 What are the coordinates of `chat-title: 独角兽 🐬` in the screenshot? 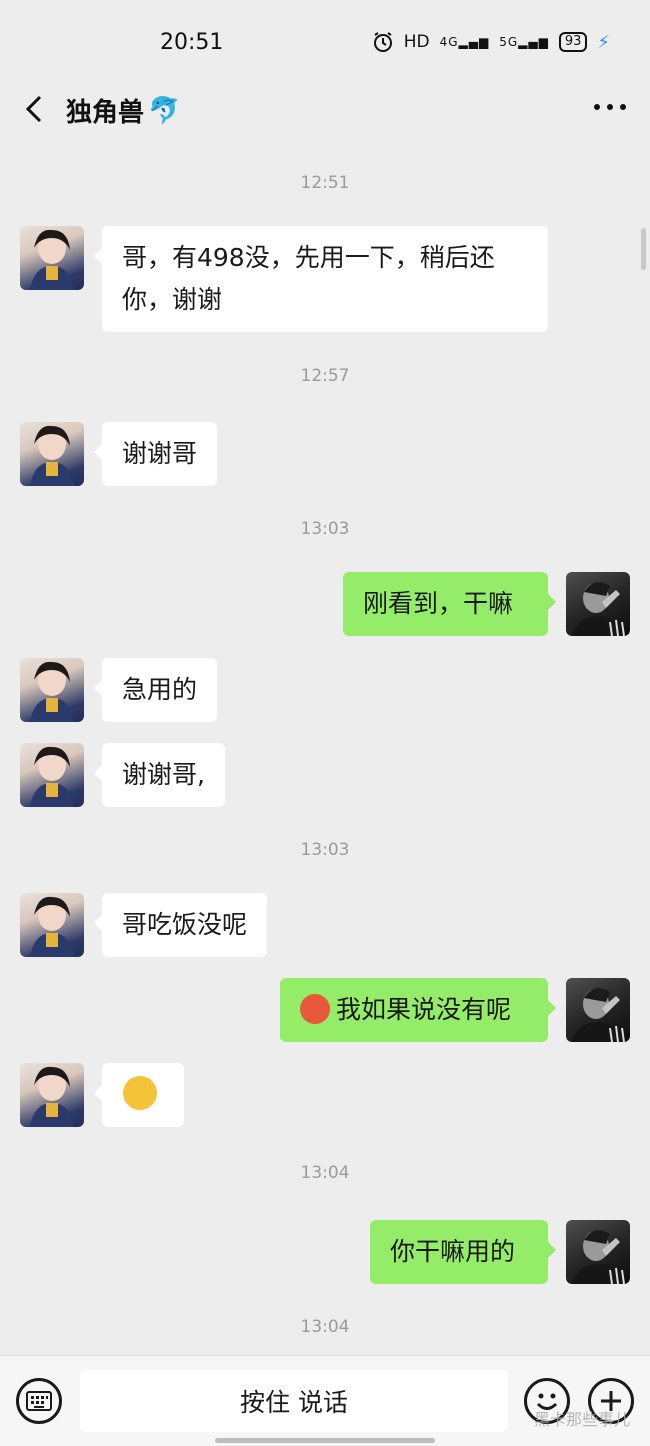 It's located at (123, 110).